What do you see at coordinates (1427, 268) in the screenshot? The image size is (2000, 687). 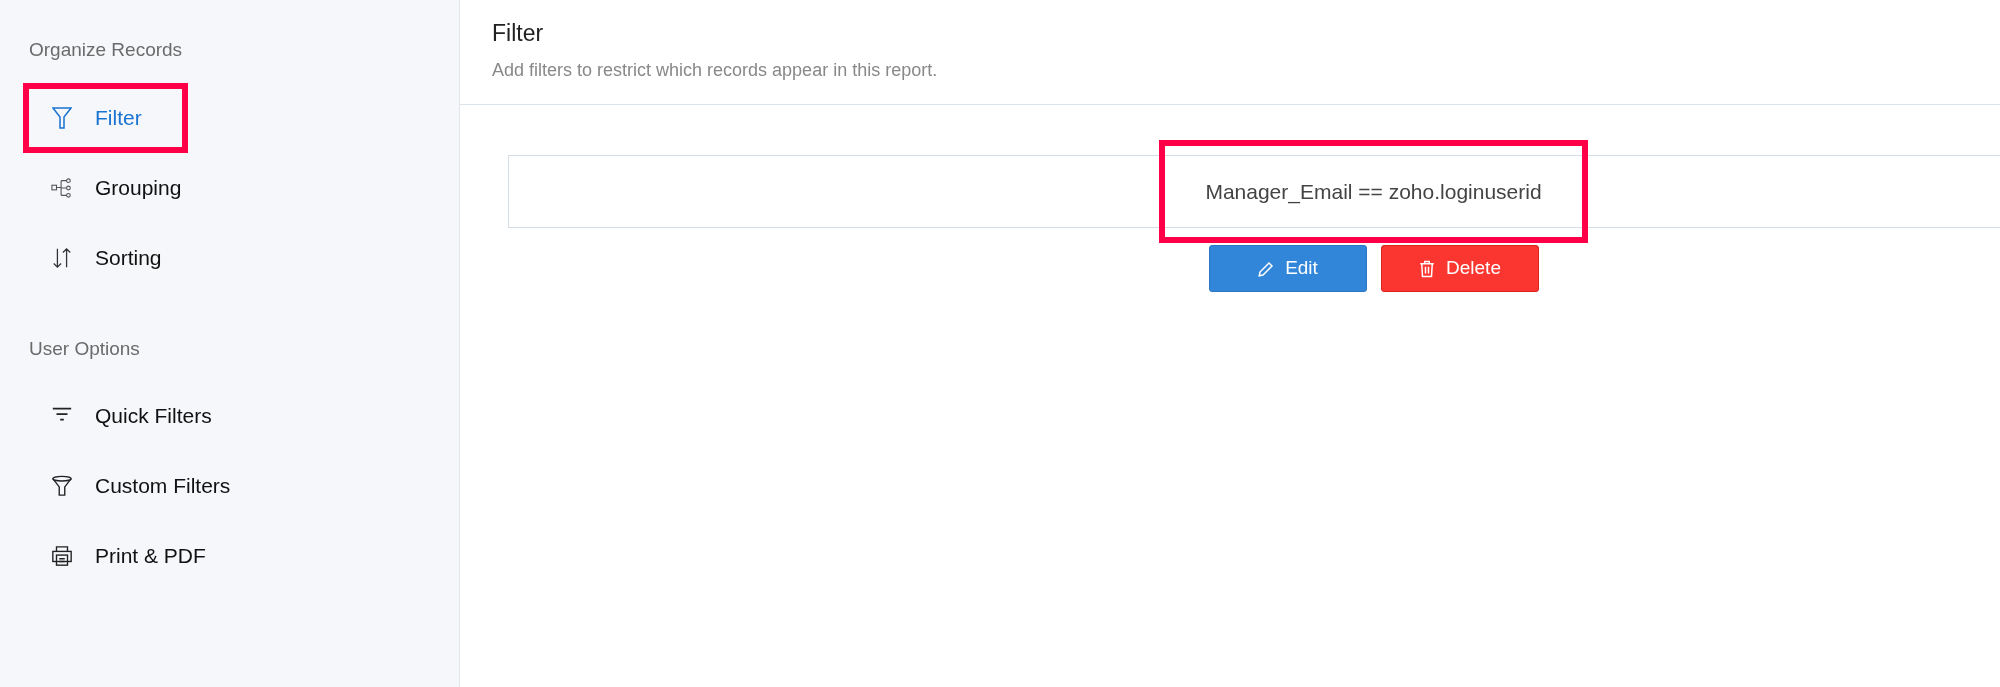 I see `trash-icon` at bounding box center [1427, 268].